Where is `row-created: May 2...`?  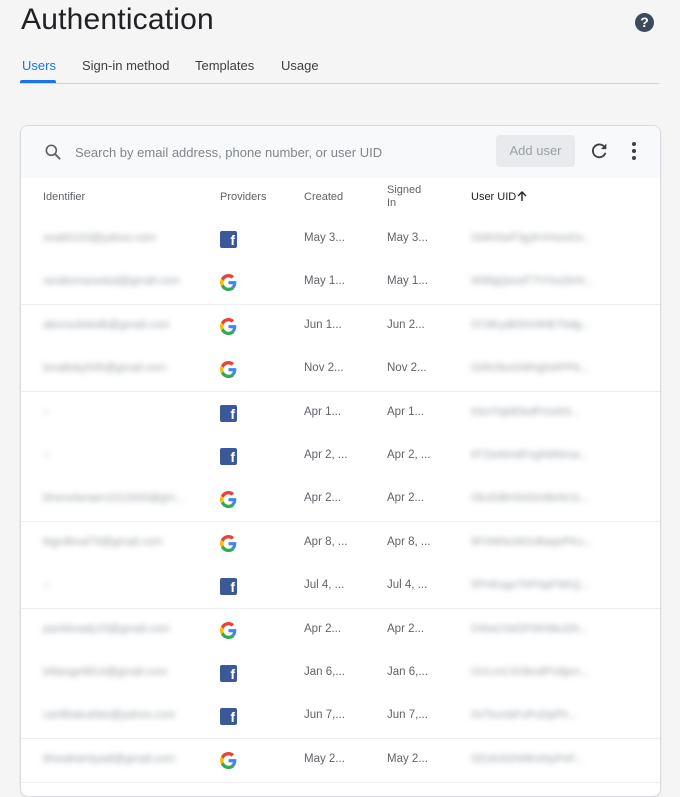
row-created: May 2... is located at coordinates (324, 758).